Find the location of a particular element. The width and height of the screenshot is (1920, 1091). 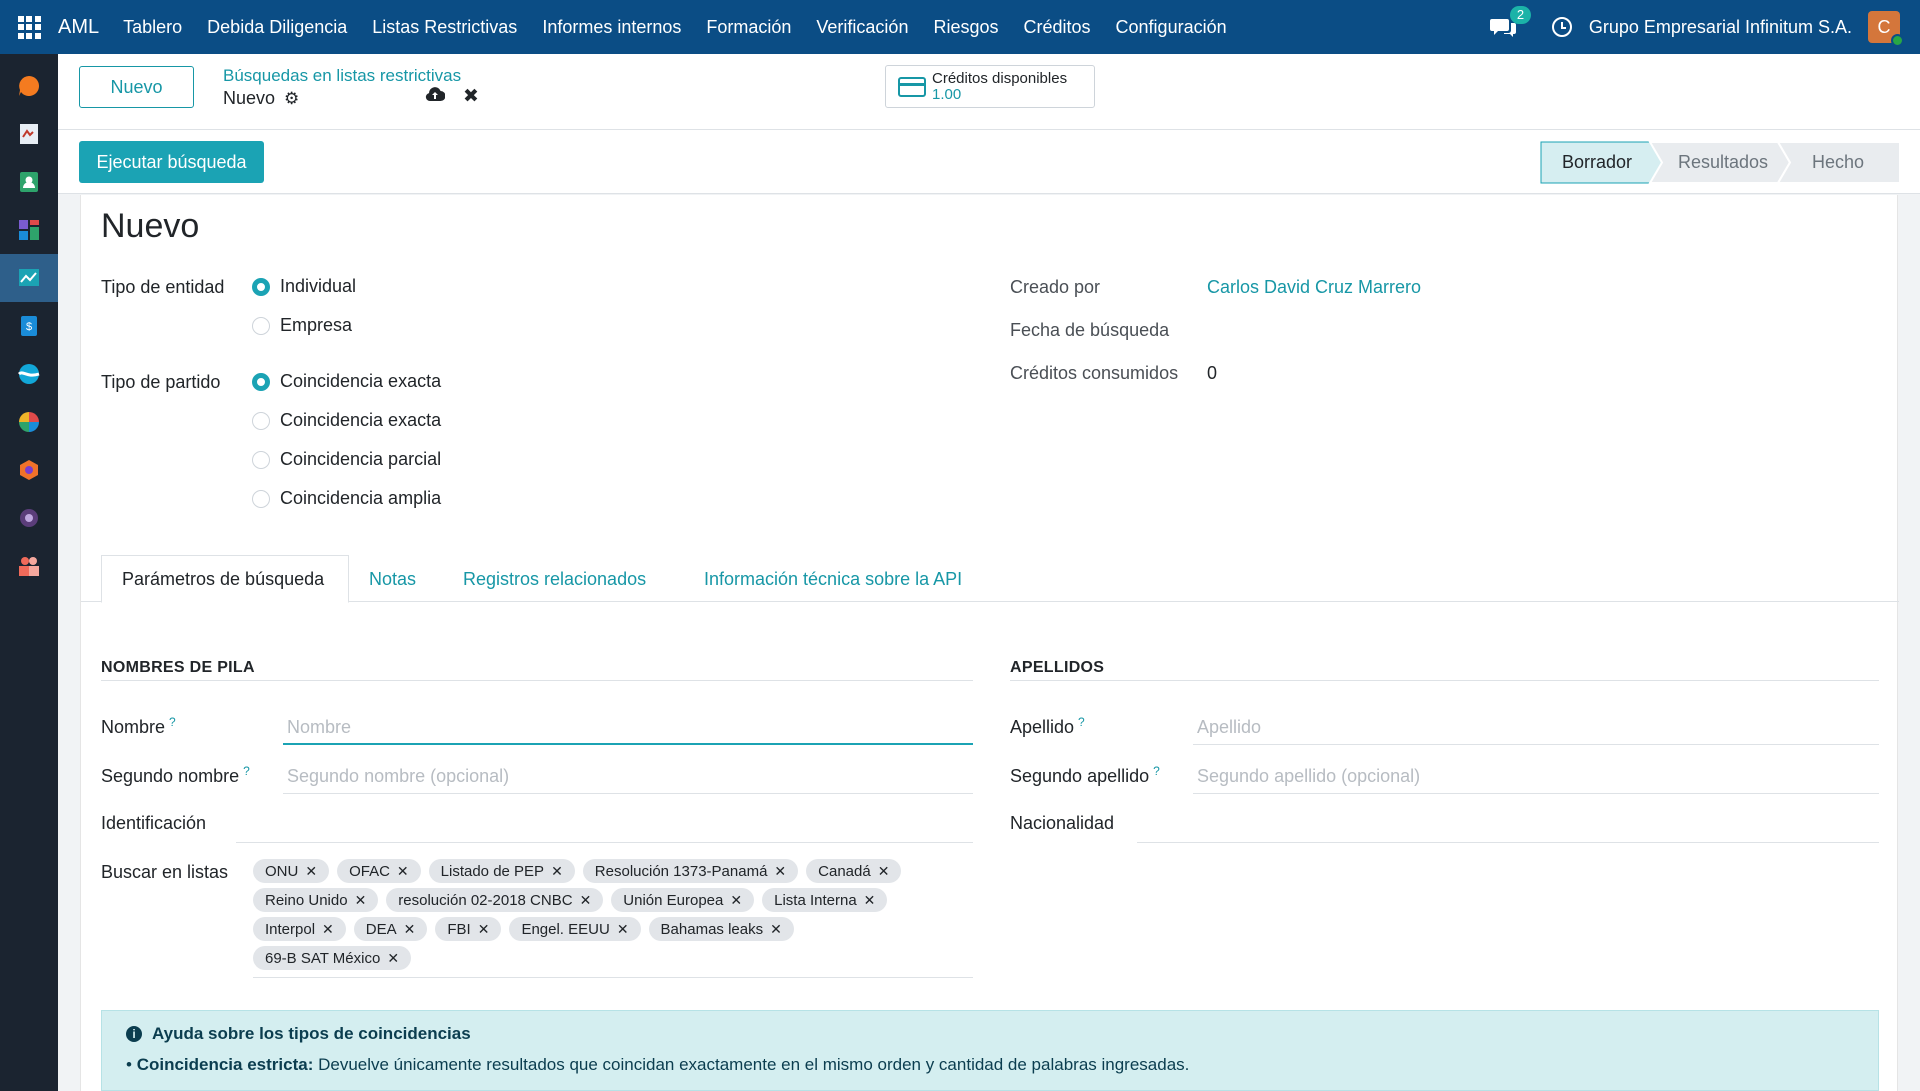

menu-item-creditos: Créditos is located at coordinates (1057, 27).